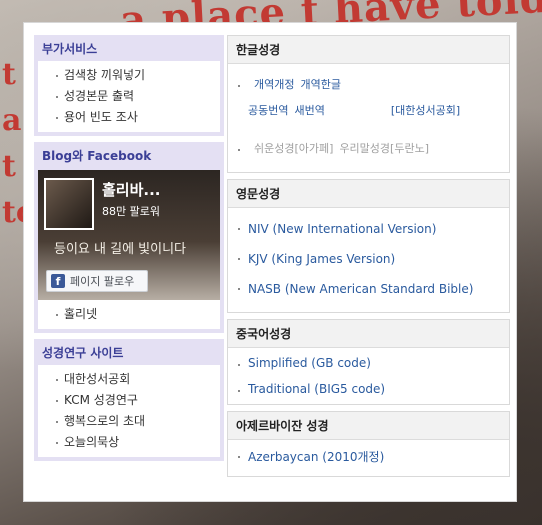  I want to click on follow-page-button: f 페이지 팔로우, so click(97, 281).